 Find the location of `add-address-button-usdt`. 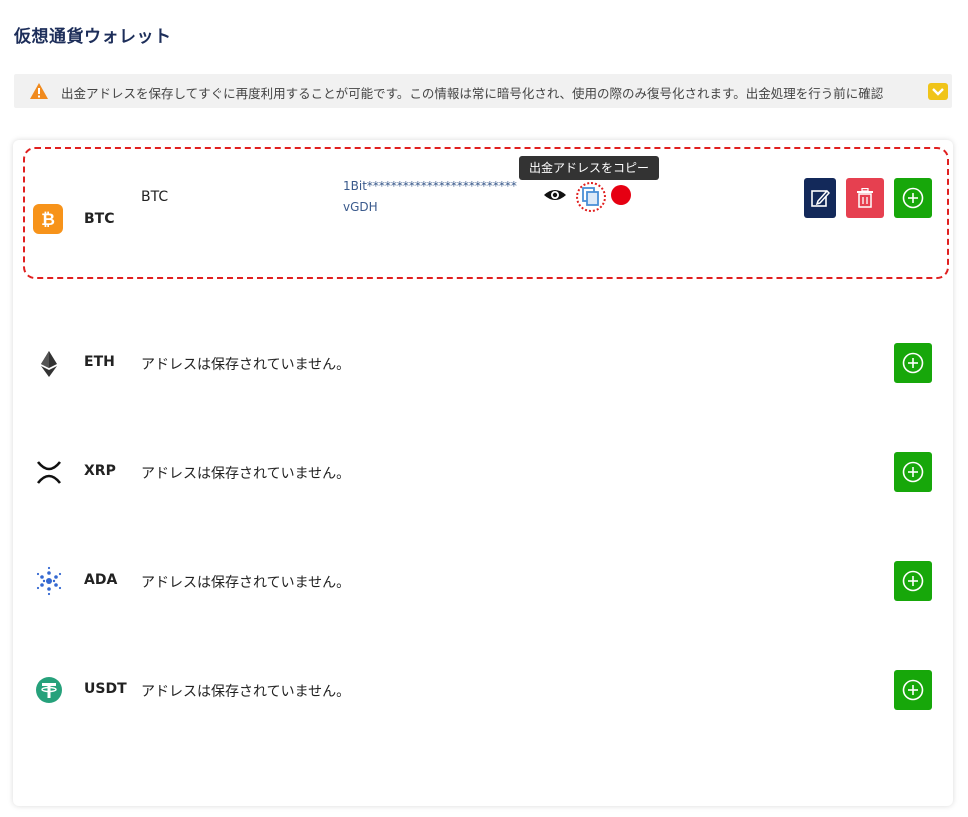

add-address-button-usdt is located at coordinates (913, 690).